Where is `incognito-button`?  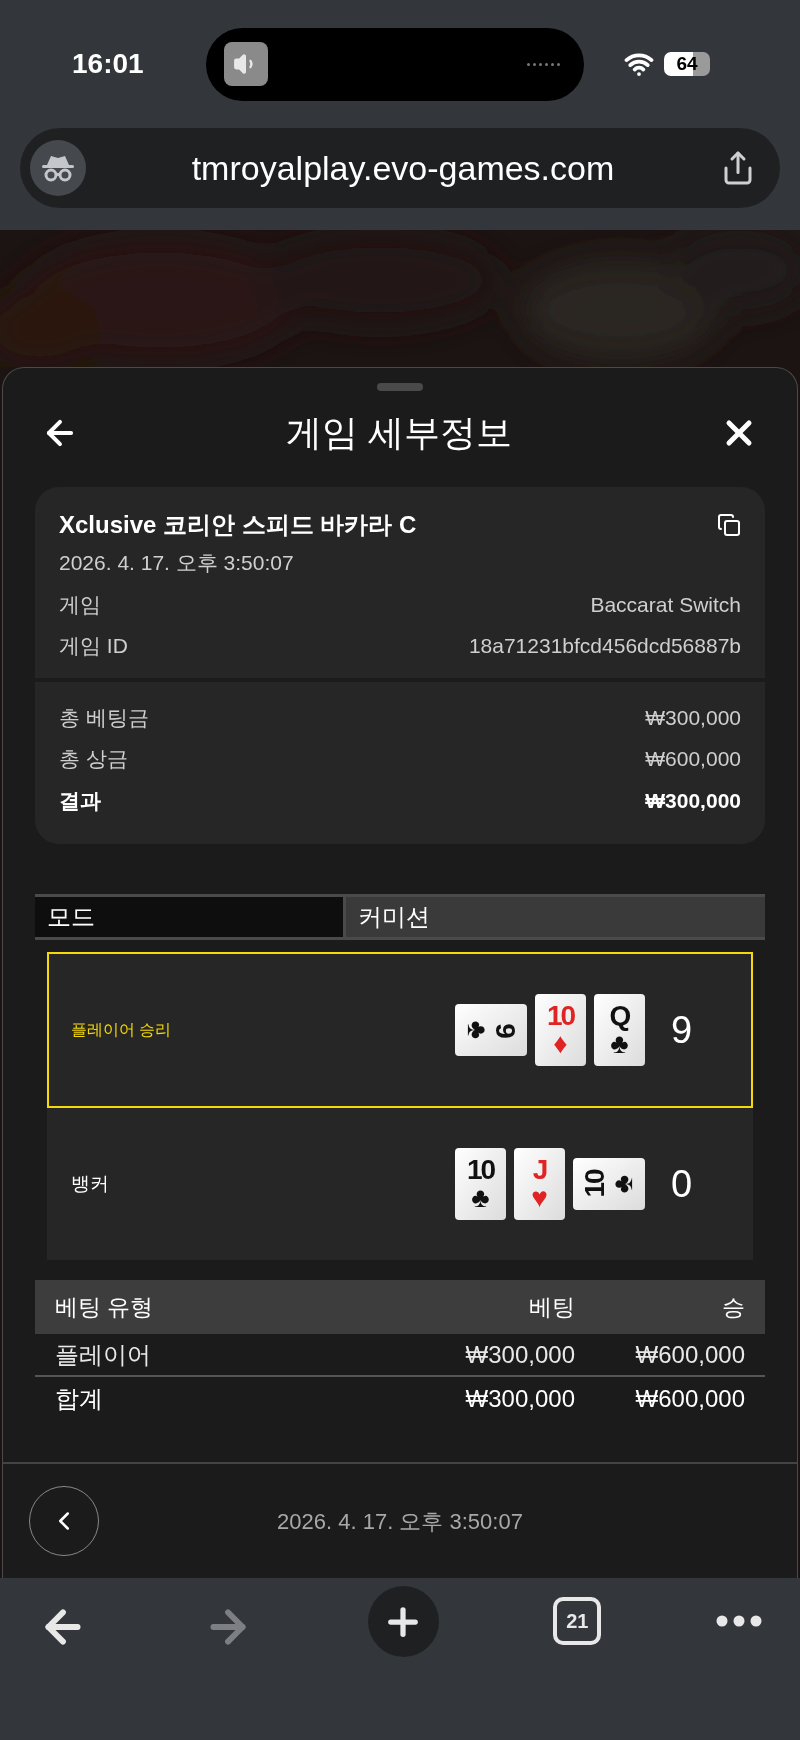 incognito-button is located at coordinates (58, 168).